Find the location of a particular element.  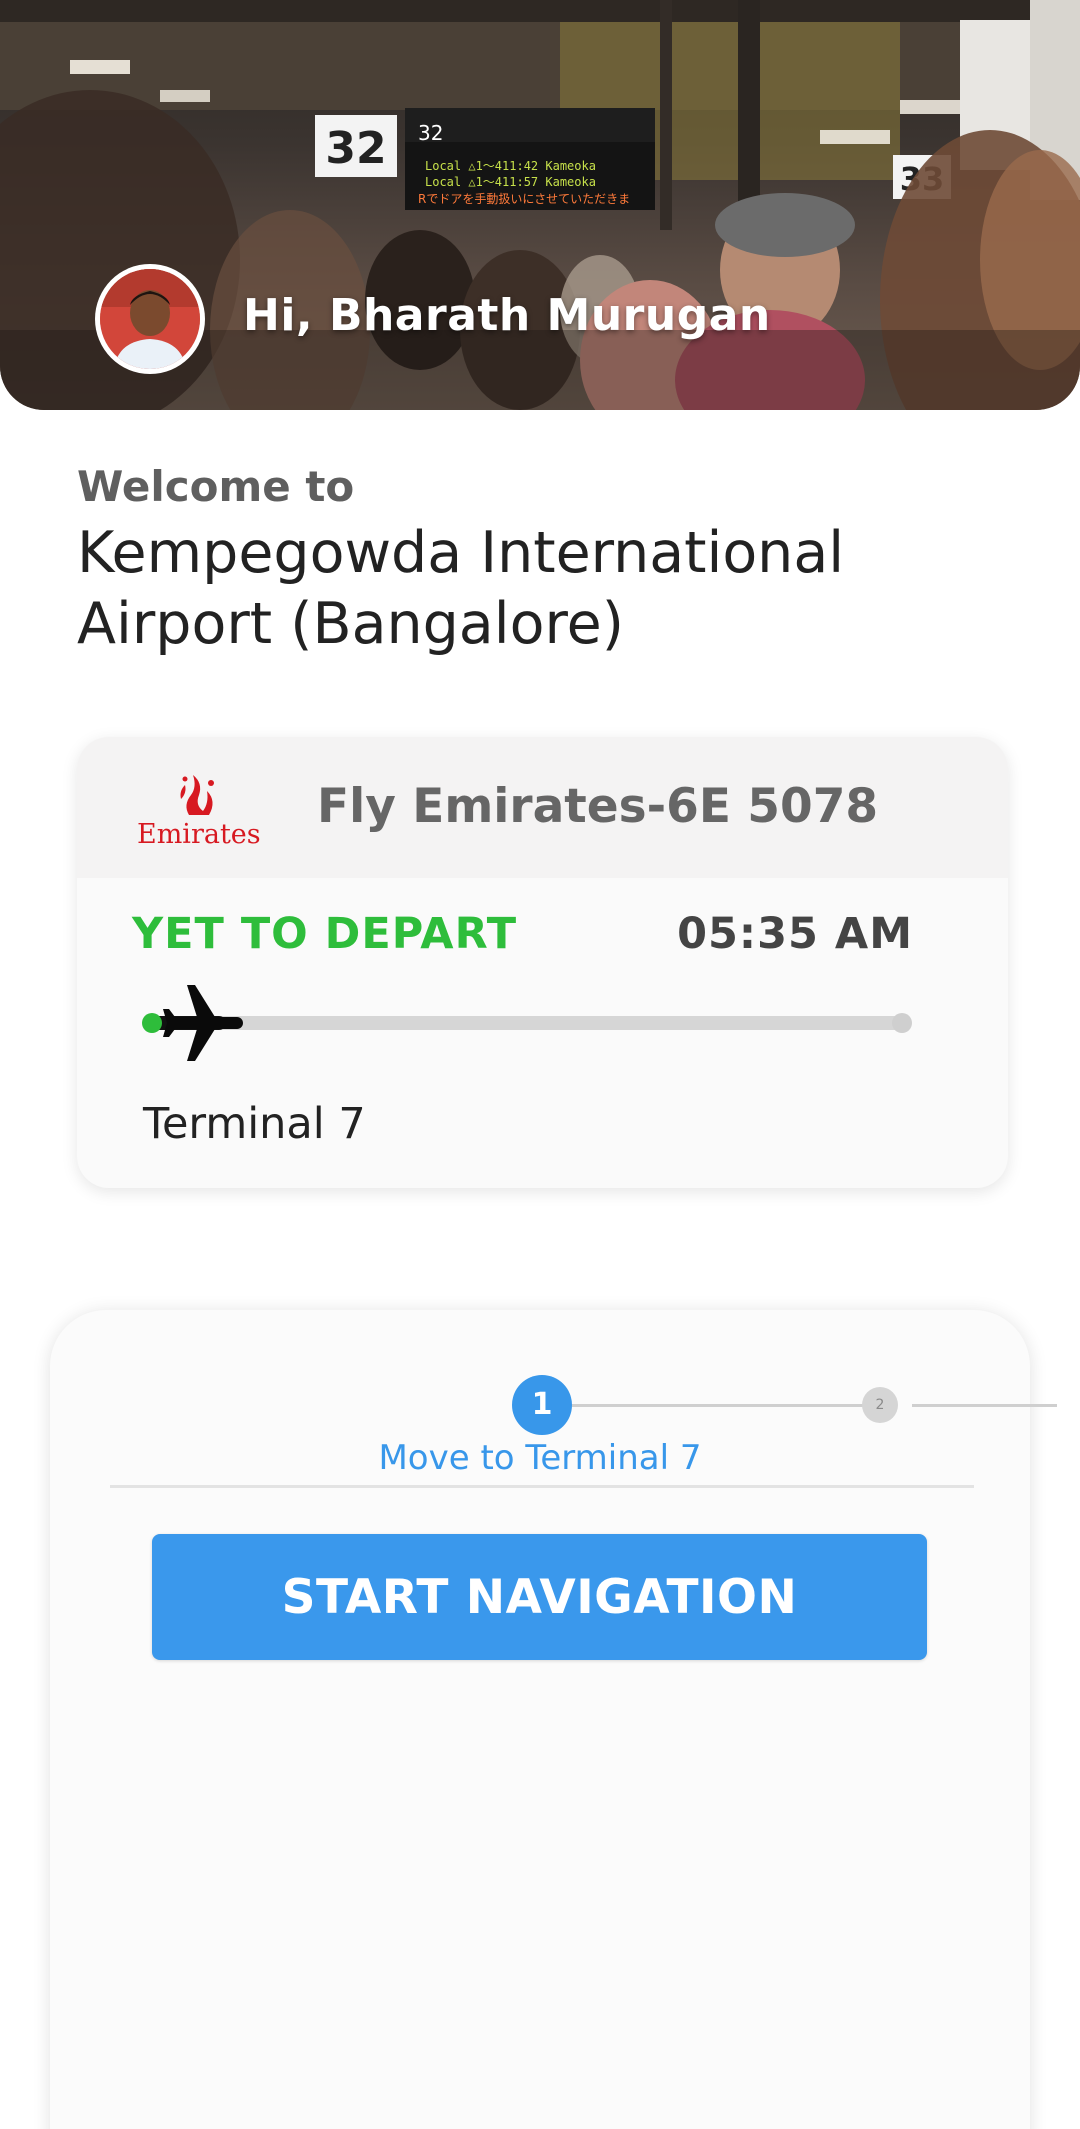

emirates-calligraphy-icon is located at coordinates (197, 795).